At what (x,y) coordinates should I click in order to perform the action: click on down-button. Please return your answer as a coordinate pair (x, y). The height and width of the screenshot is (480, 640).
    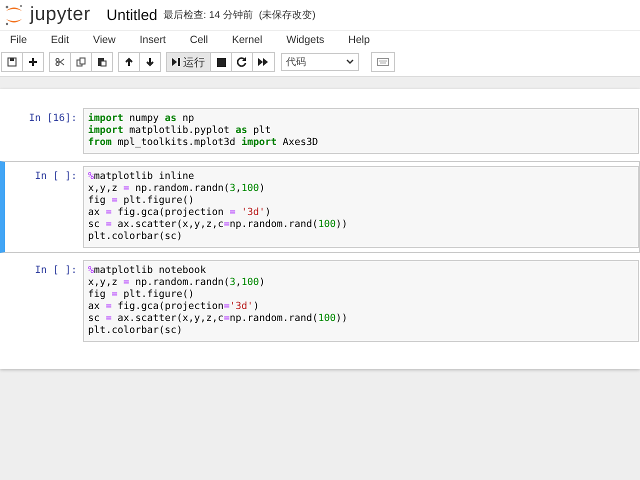
    Looking at the image, I should click on (150, 62).